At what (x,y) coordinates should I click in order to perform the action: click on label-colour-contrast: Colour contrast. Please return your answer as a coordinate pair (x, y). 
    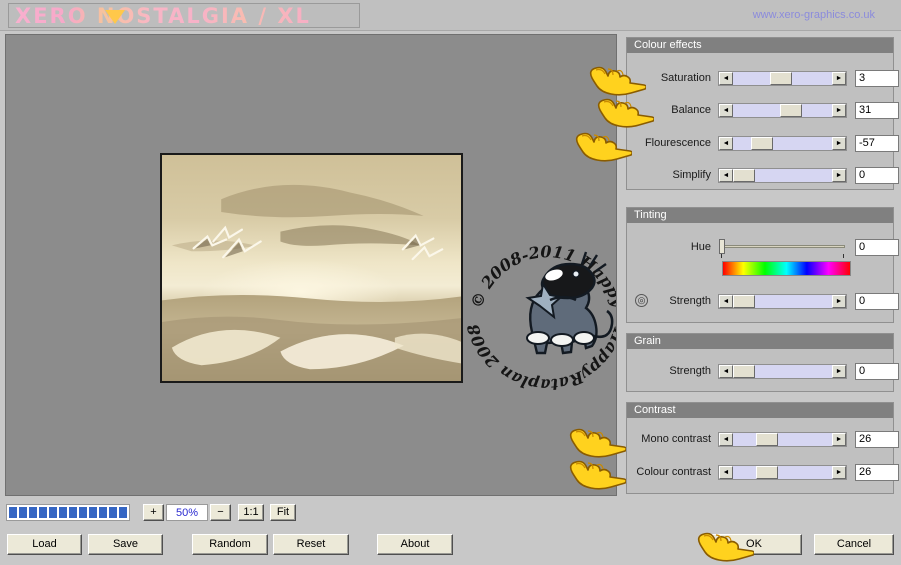
    Looking at the image, I should click on (673, 472).